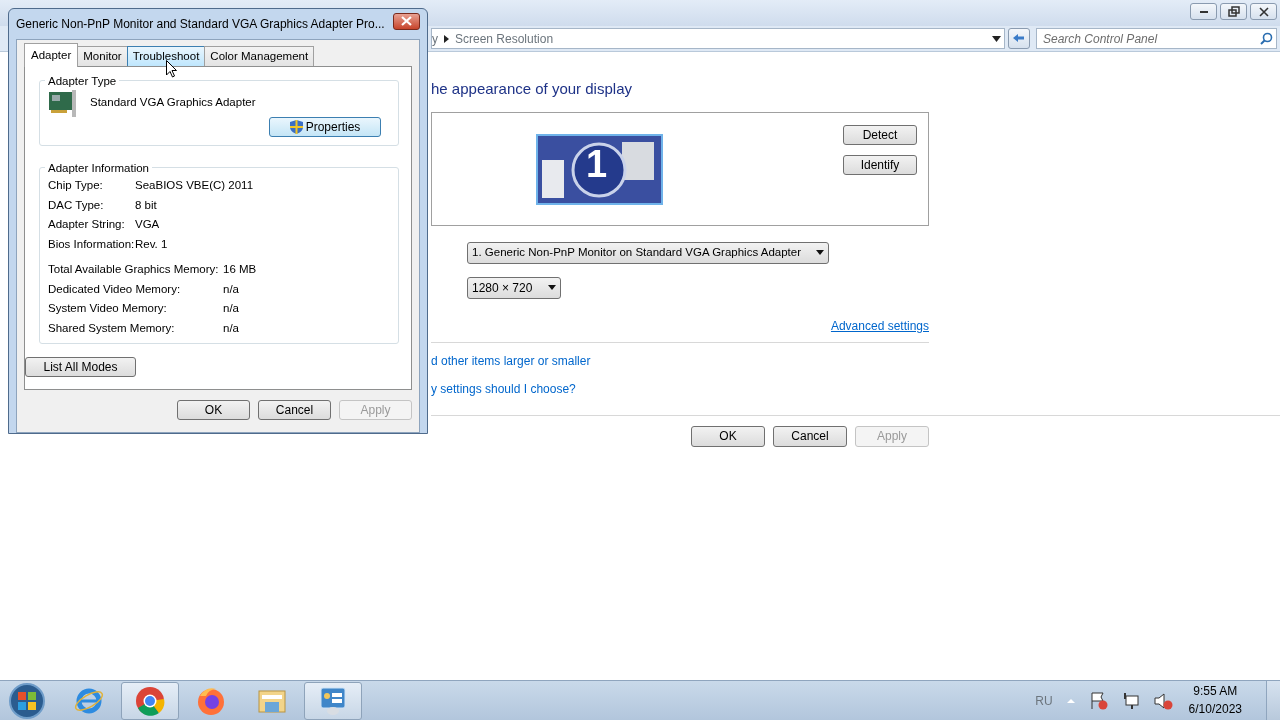 Image resolution: width=1280 pixels, height=720 pixels. What do you see at coordinates (240, 269) in the screenshot?
I see `info-value: 16 MB` at bounding box center [240, 269].